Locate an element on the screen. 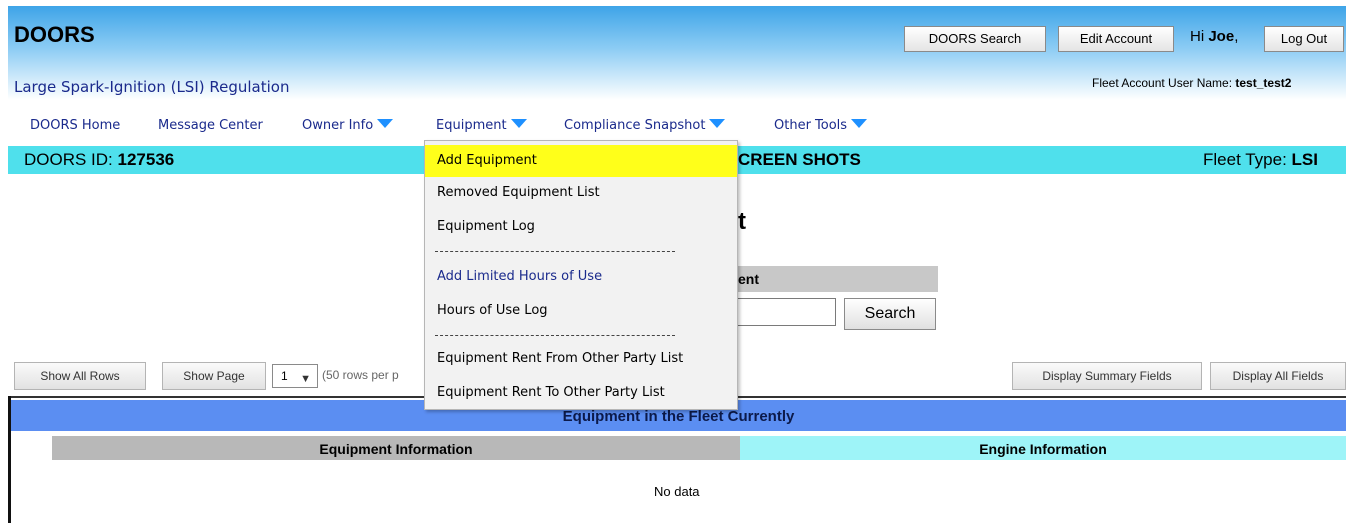  empty-table-message: No data is located at coordinates (677, 491).